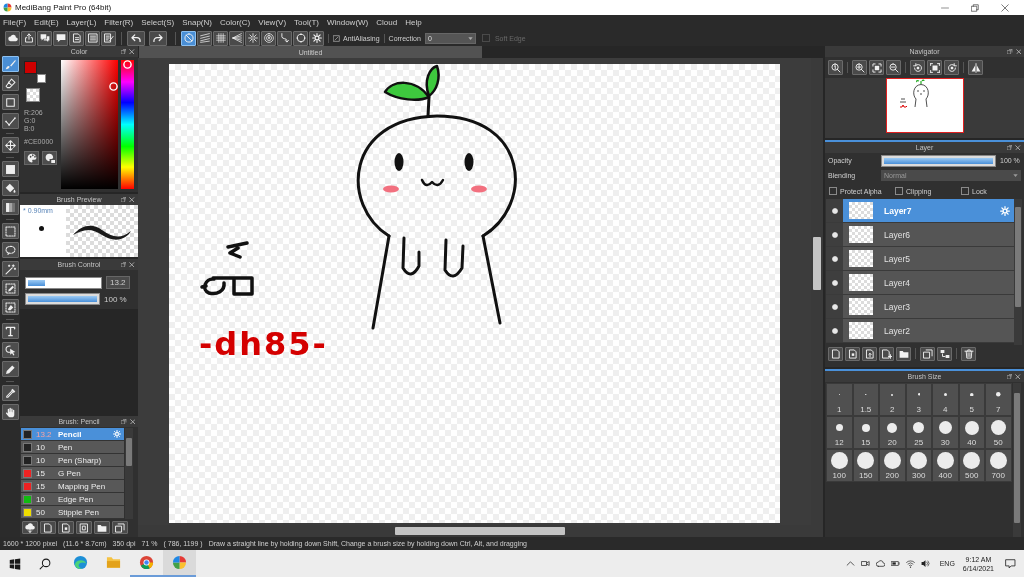  What do you see at coordinates (179, 563) in the screenshot?
I see `taskbar-app-button` at bounding box center [179, 563].